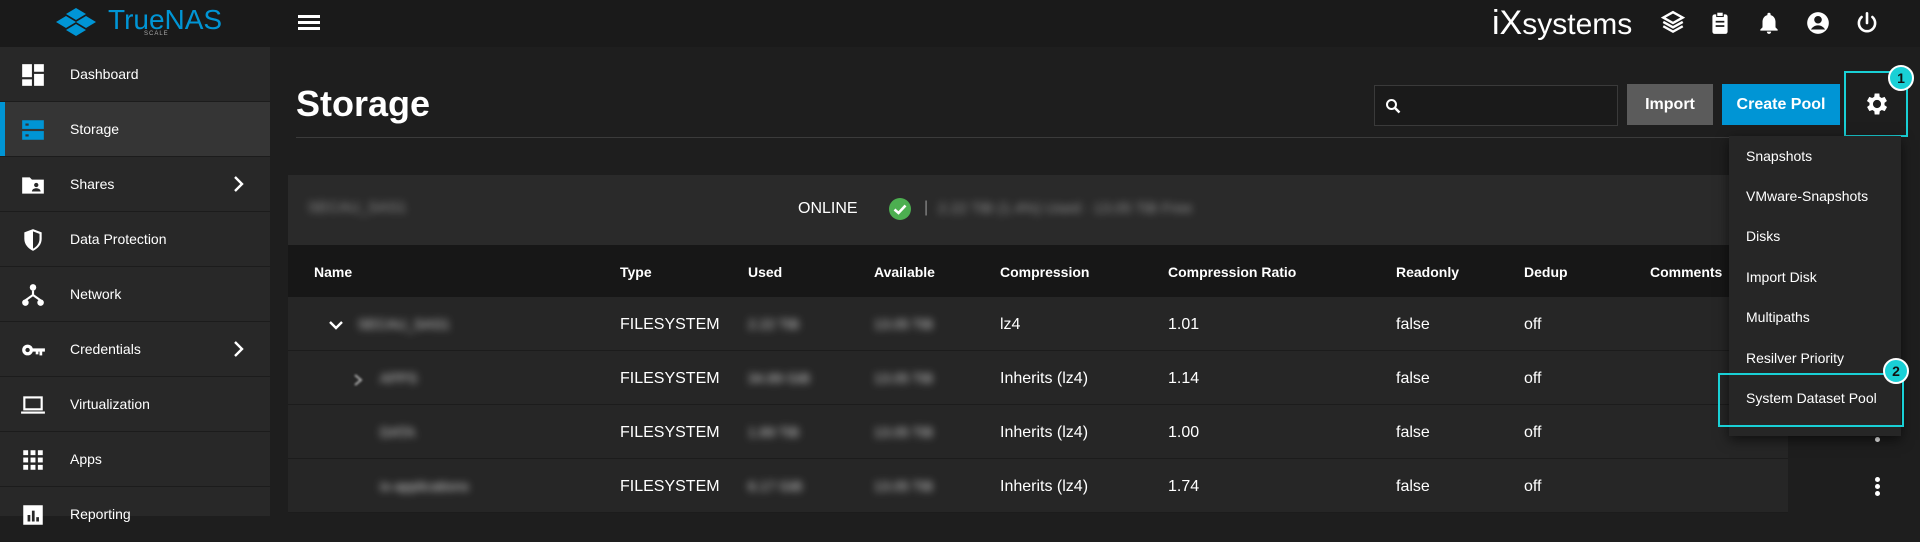 This screenshot has height=542, width=1920. What do you see at coordinates (1815, 236) in the screenshot?
I see `menu-item-disks: Disks` at bounding box center [1815, 236].